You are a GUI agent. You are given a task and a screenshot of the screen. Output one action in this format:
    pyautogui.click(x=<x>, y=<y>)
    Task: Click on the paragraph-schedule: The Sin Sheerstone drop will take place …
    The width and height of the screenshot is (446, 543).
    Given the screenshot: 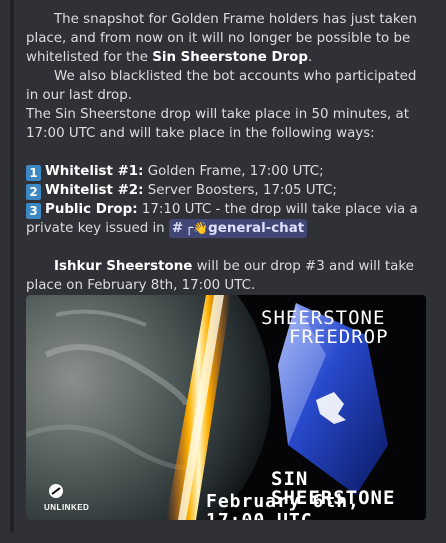 What is the action you would take?
    pyautogui.click(x=217, y=124)
    